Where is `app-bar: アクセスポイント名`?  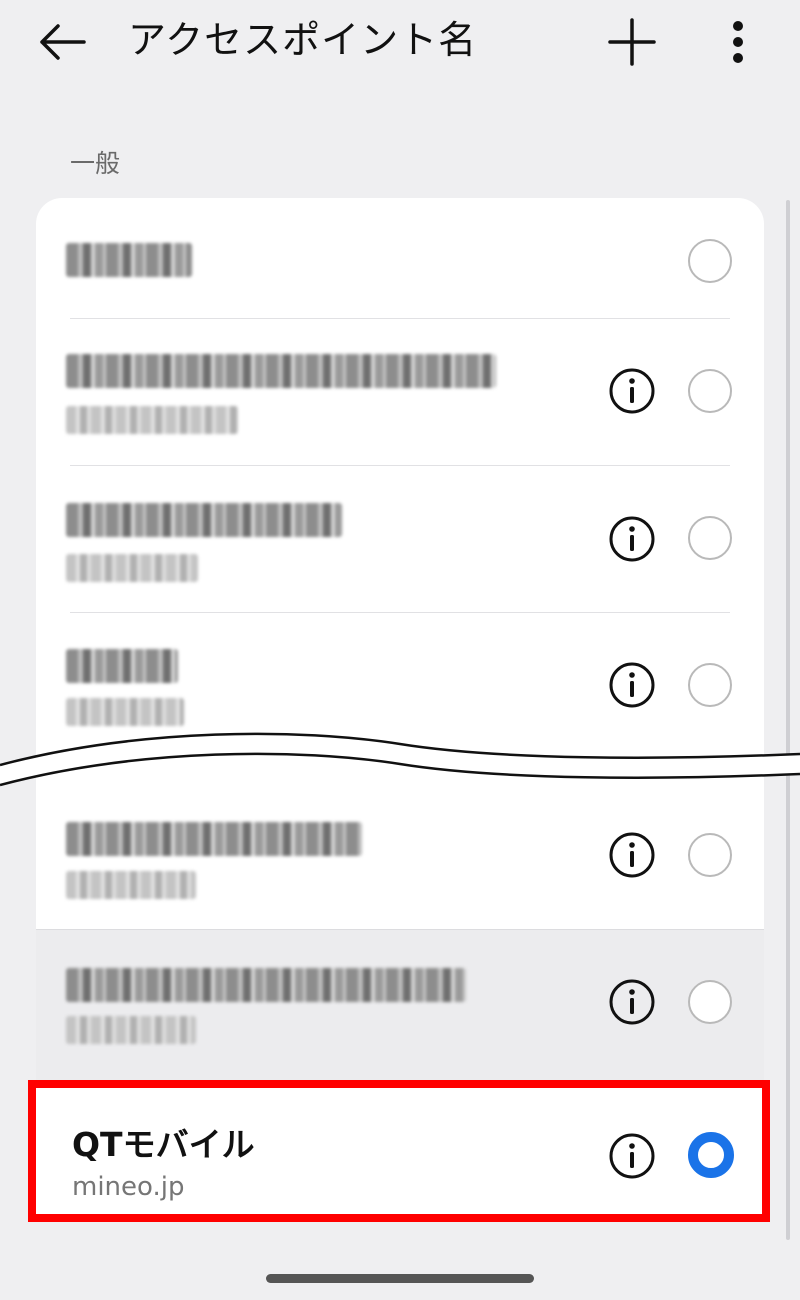 app-bar: アクセスポイント名 is located at coordinates (400, 45).